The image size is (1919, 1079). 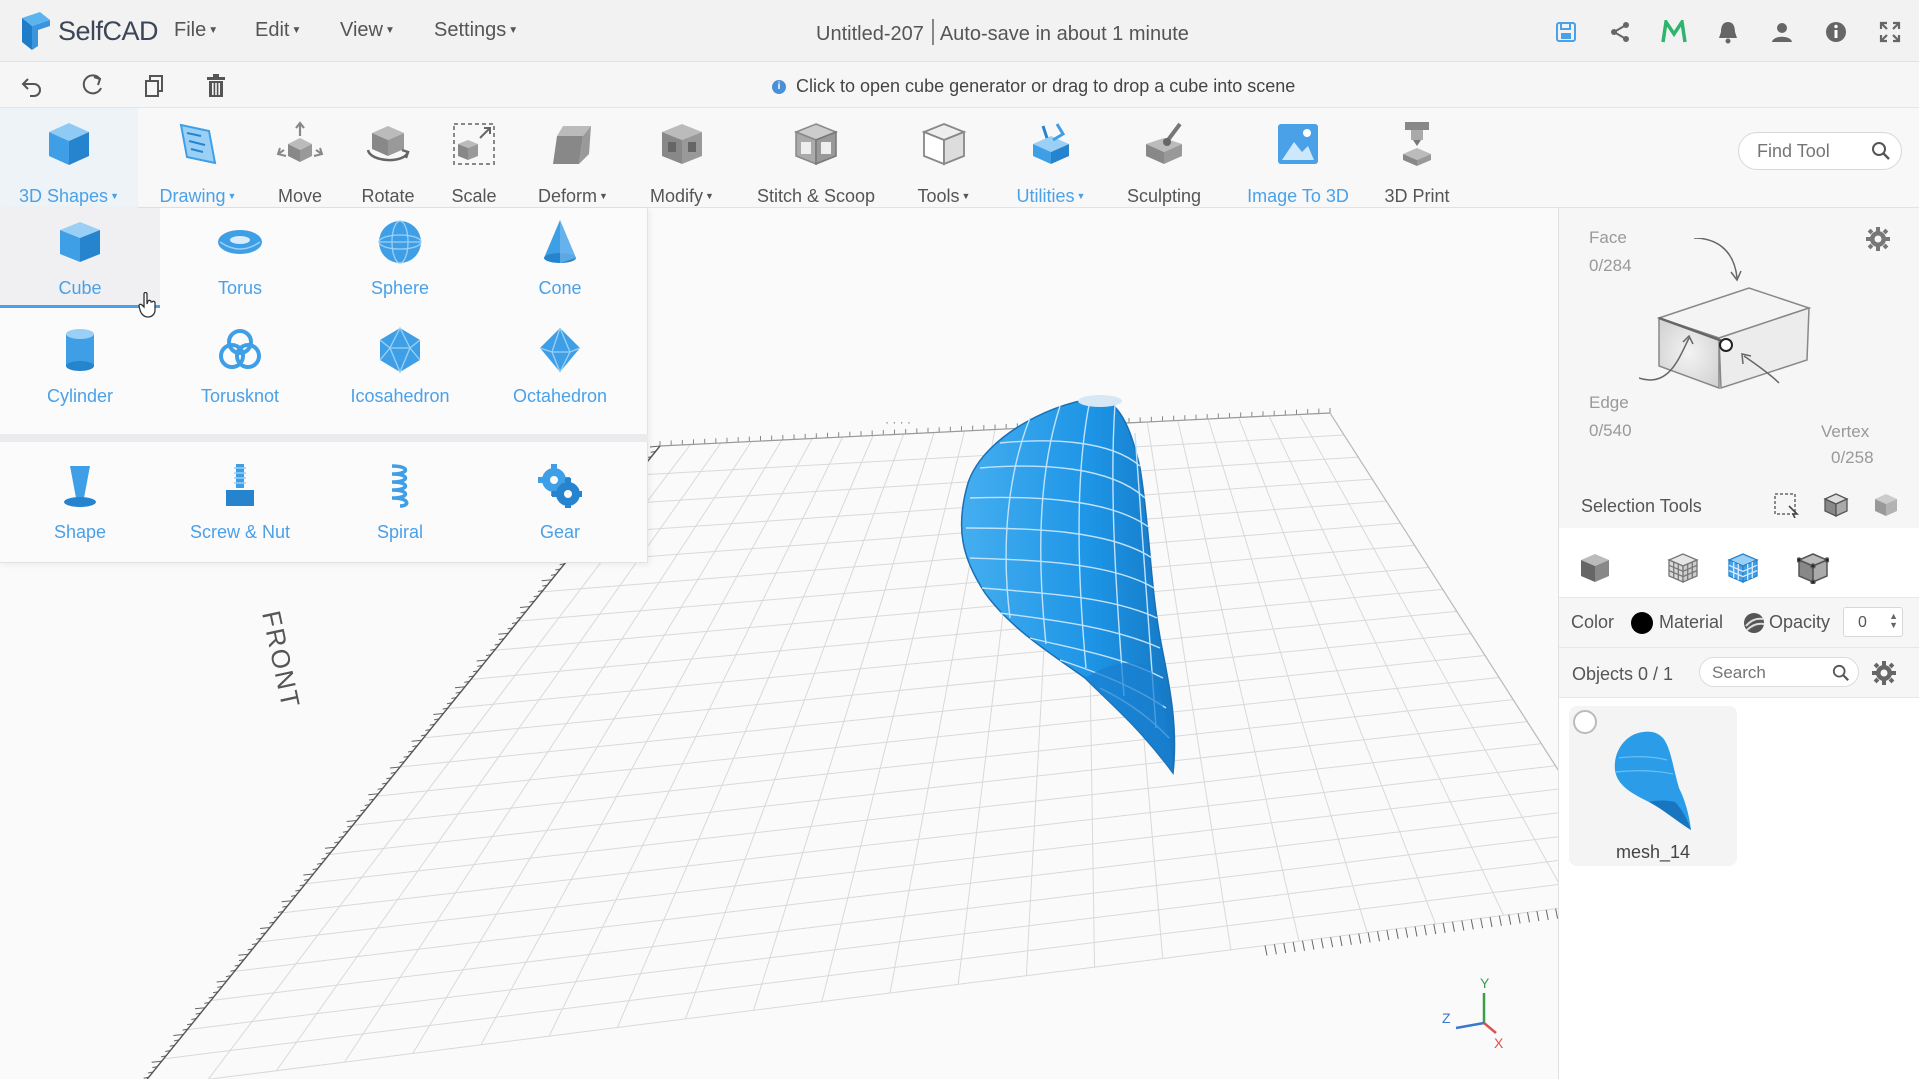 What do you see at coordinates (1002, 32) in the screenshot?
I see `document-title: Untitled-207 Auto-save in about 1 minute` at bounding box center [1002, 32].